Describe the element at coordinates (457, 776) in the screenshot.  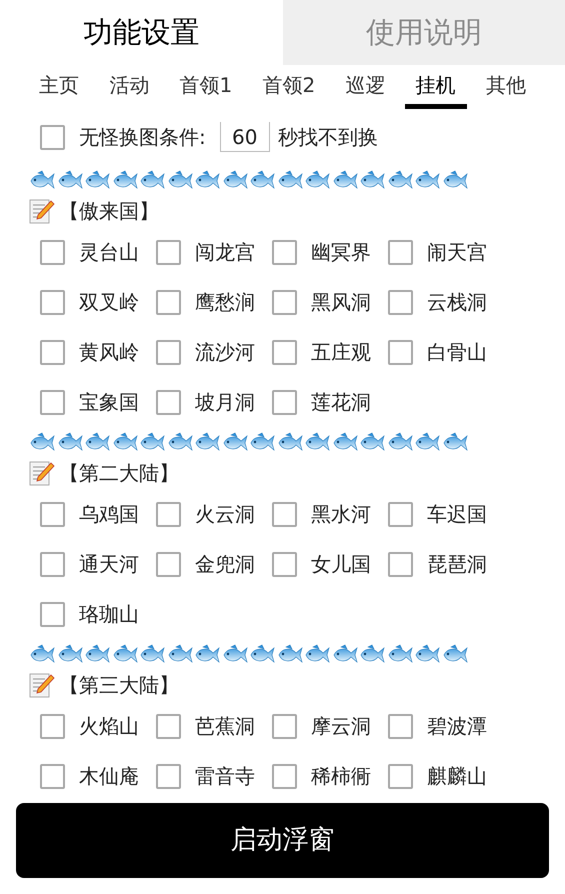
I see `option-label: 麒麟山` at that location.